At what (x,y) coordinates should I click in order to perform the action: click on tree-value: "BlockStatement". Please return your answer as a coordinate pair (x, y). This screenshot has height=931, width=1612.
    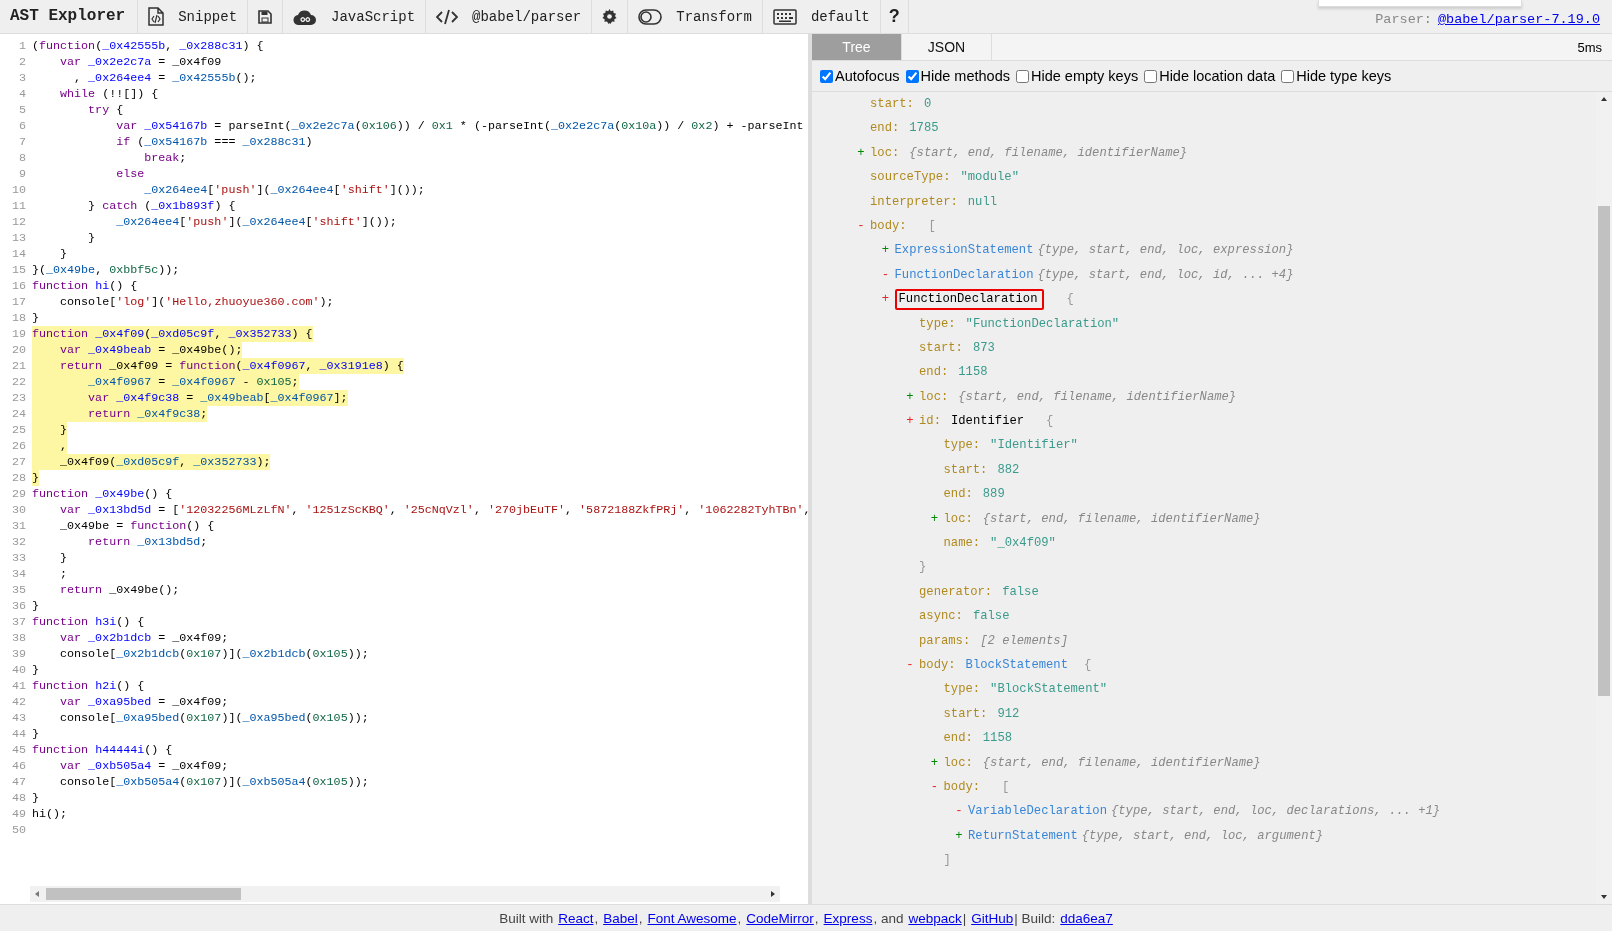
    Looking at the image, I should click on (1049, 690).